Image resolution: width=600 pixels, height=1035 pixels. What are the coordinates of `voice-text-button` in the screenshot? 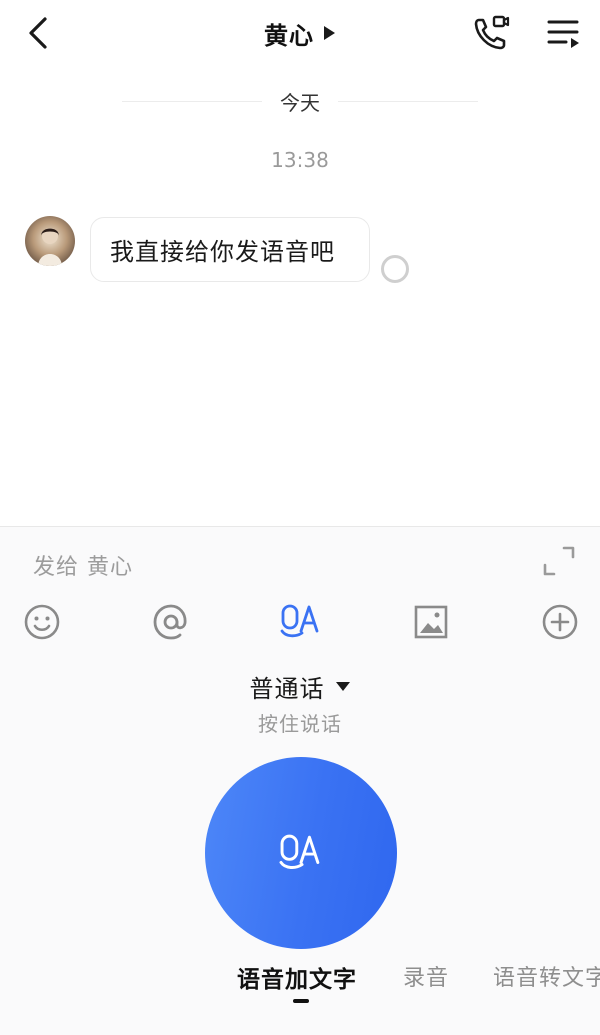 It's located at (301, 622).